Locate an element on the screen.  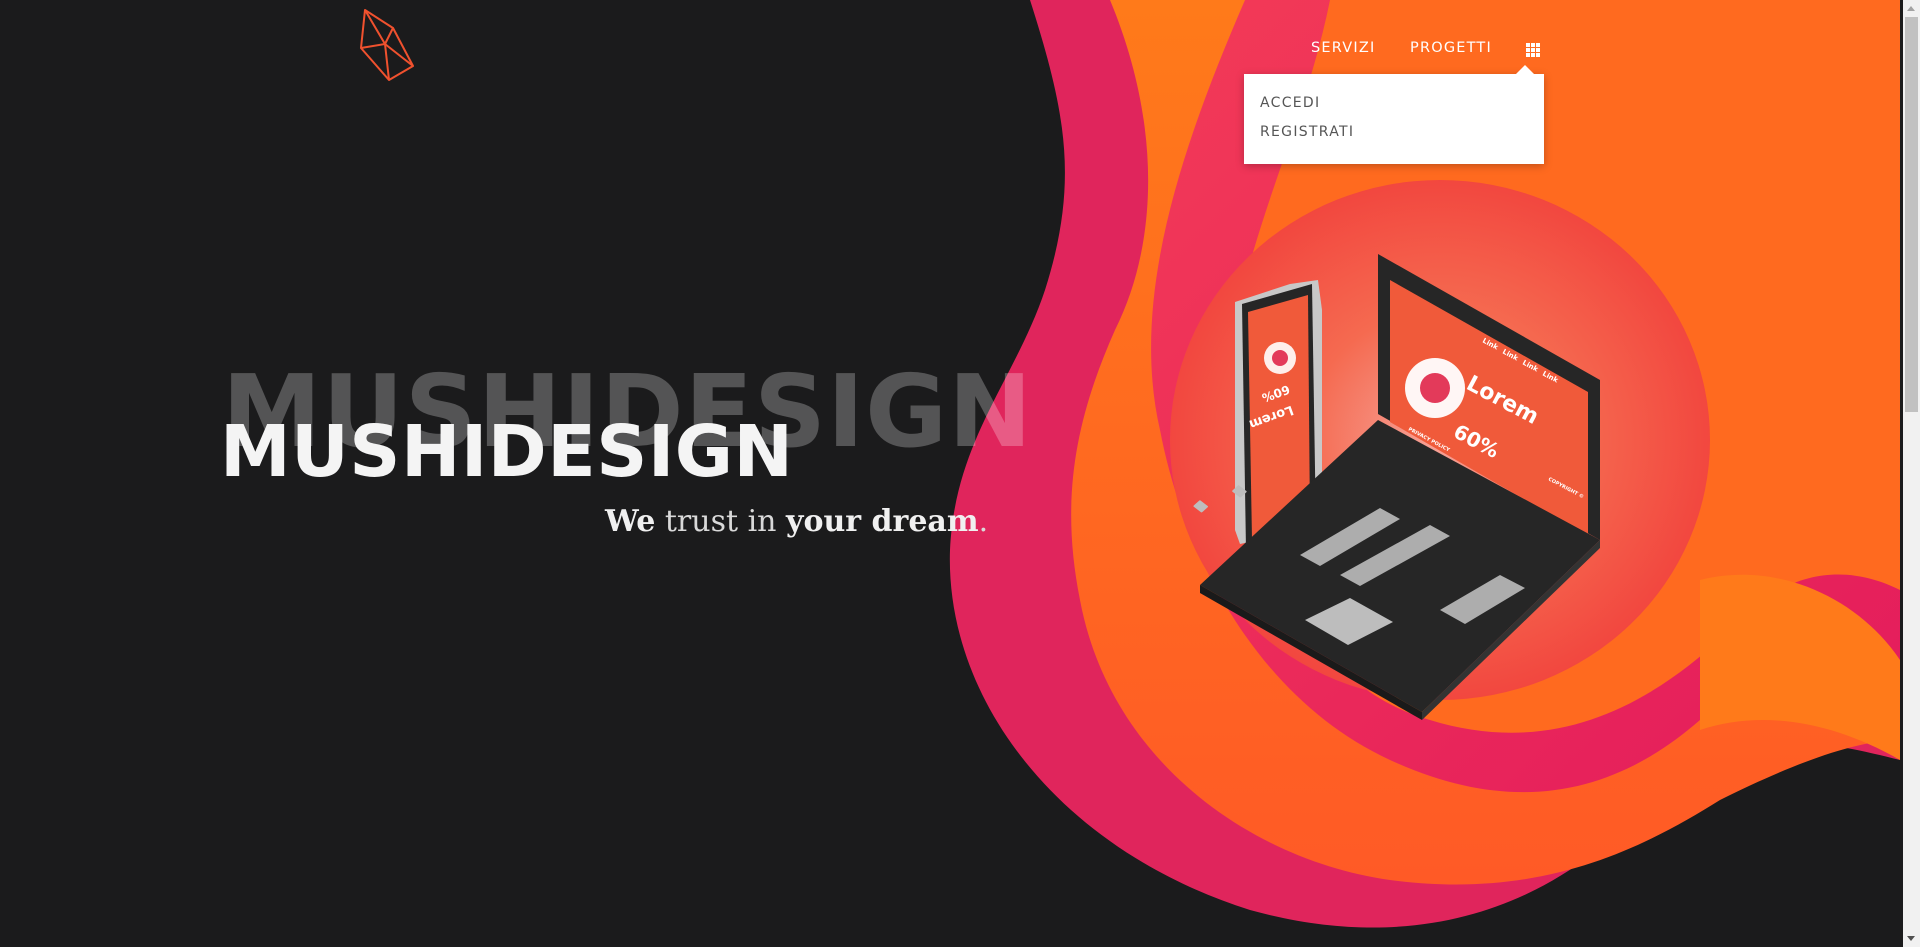
tagline-your-dream: your dream is located at coordinates (882, 521).